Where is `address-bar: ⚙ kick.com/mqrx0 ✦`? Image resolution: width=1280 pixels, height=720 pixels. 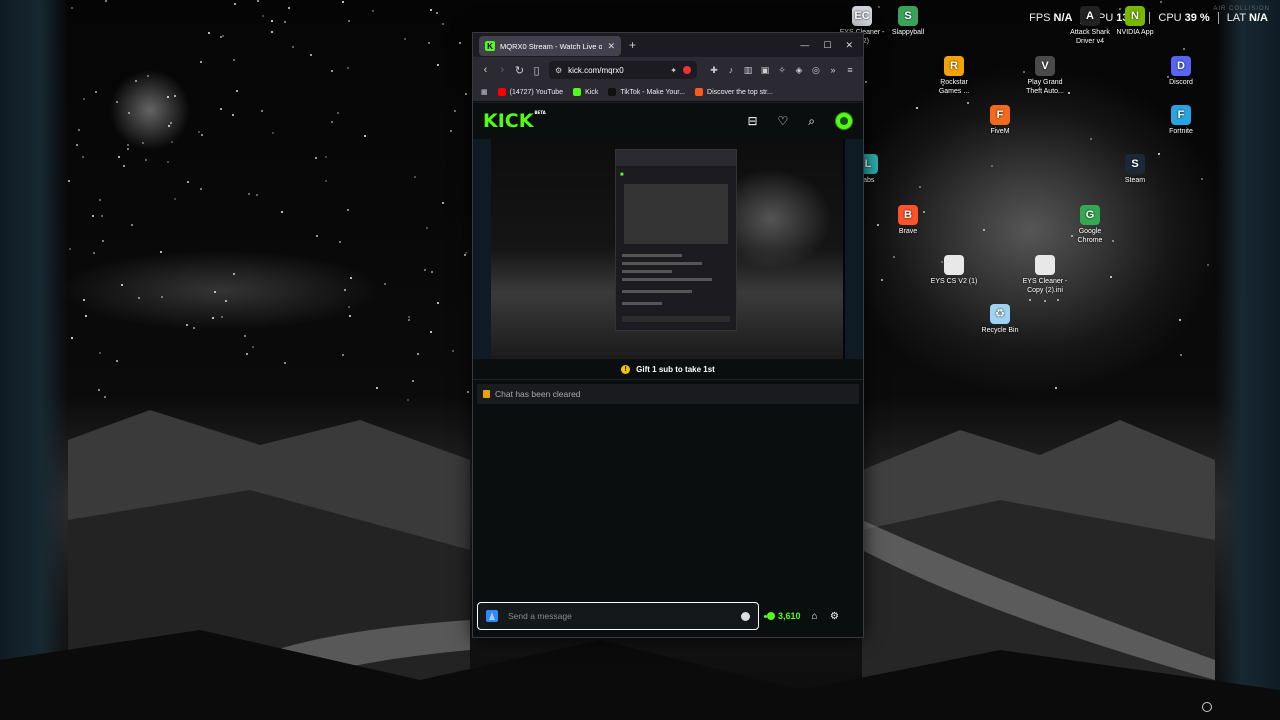
address-bar: ⚙ kick.com/mqrx0 ✦ is located at coordinates (622, 70).